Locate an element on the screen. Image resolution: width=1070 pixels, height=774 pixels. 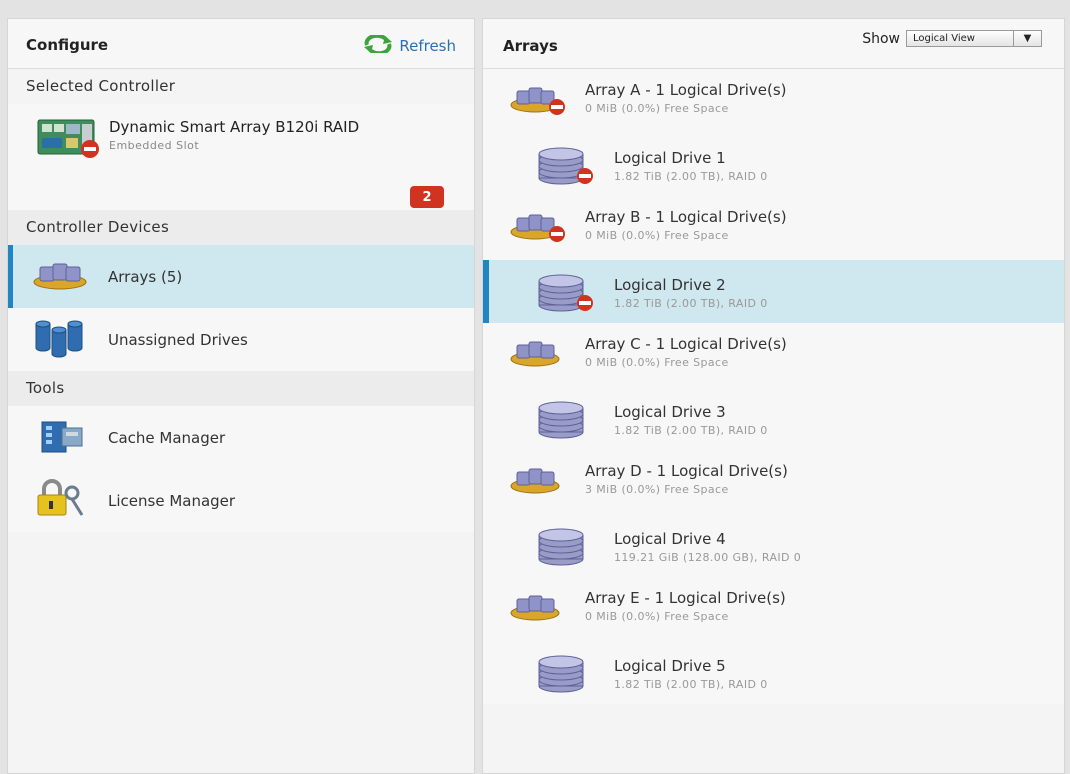
show-label: Show is located at coordinates (881, 38).